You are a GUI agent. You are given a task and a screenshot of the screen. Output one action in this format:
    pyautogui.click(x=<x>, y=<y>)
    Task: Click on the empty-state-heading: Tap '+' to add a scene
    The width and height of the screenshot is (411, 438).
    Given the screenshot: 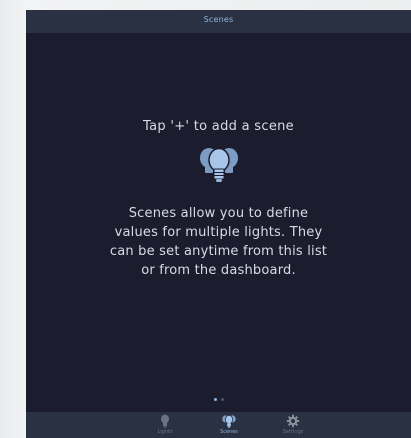 What is the action you would take?
    pyautogui.click(x=218, y=126)
    